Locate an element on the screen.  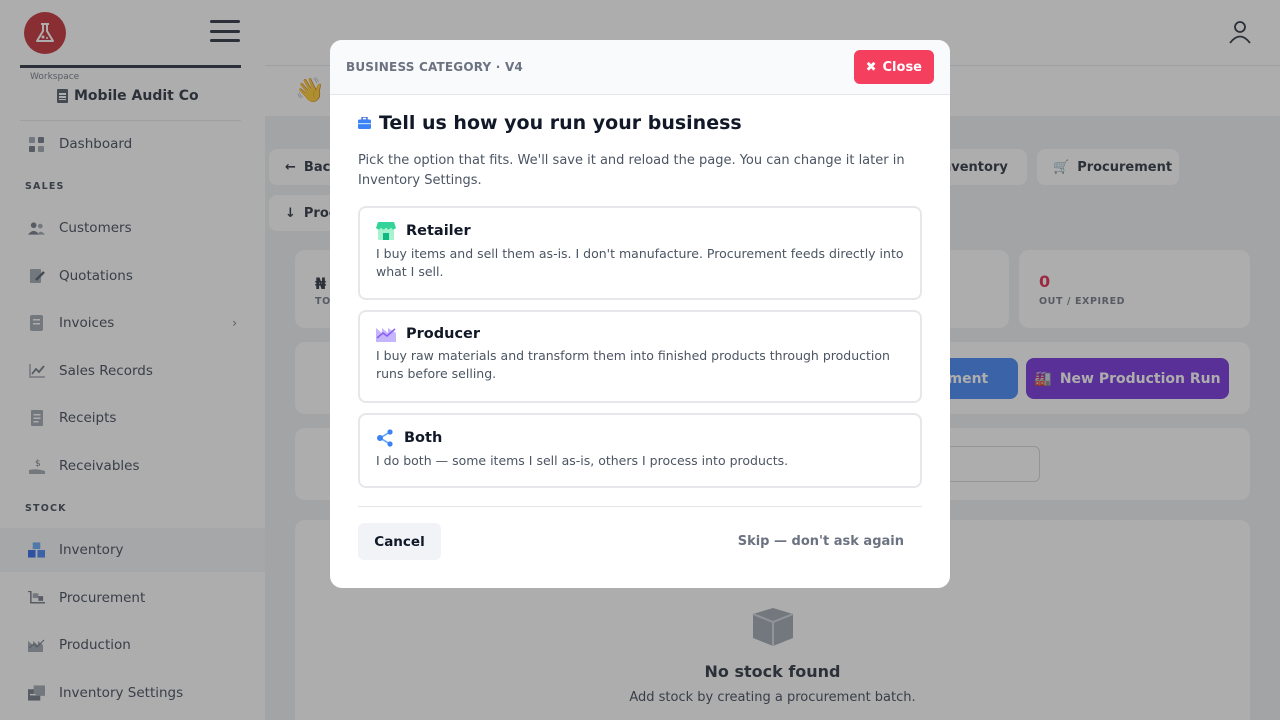
option-title-row: Both is located at coordinates (640, 438).